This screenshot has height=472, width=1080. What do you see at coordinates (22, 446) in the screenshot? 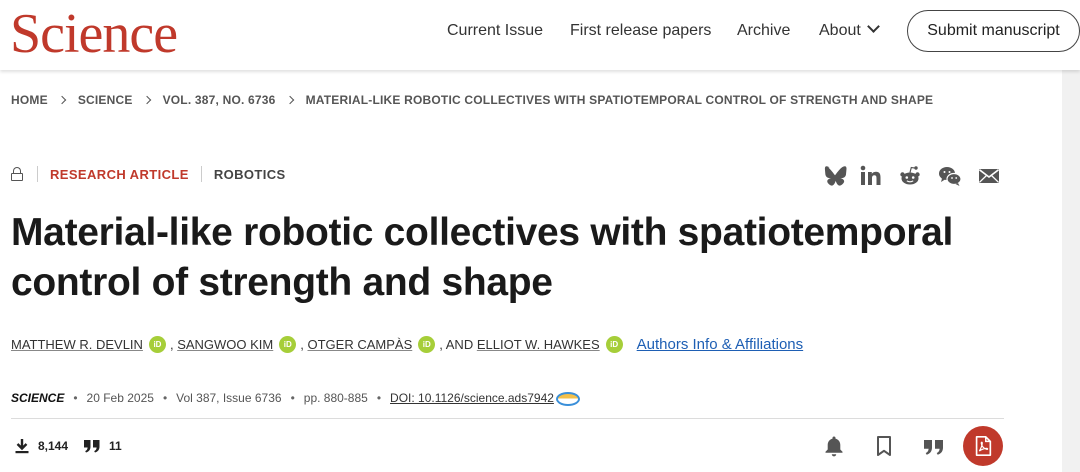
I see `download-icon` at bounding box center [22, 446].